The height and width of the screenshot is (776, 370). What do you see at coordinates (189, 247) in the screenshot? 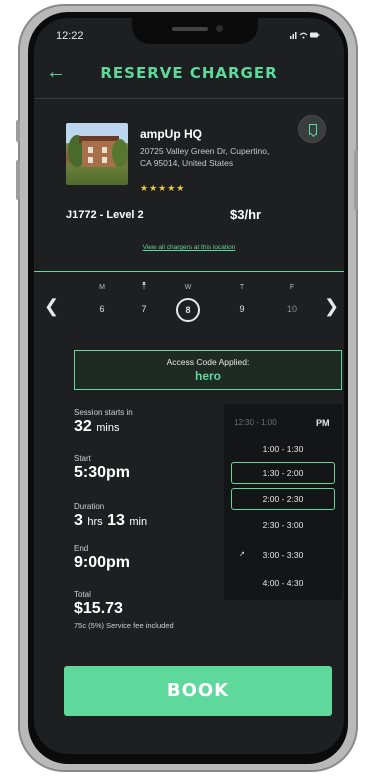
I see `view-all-chargers-link: View all chargers at this location` at bounding box center [189, 247].